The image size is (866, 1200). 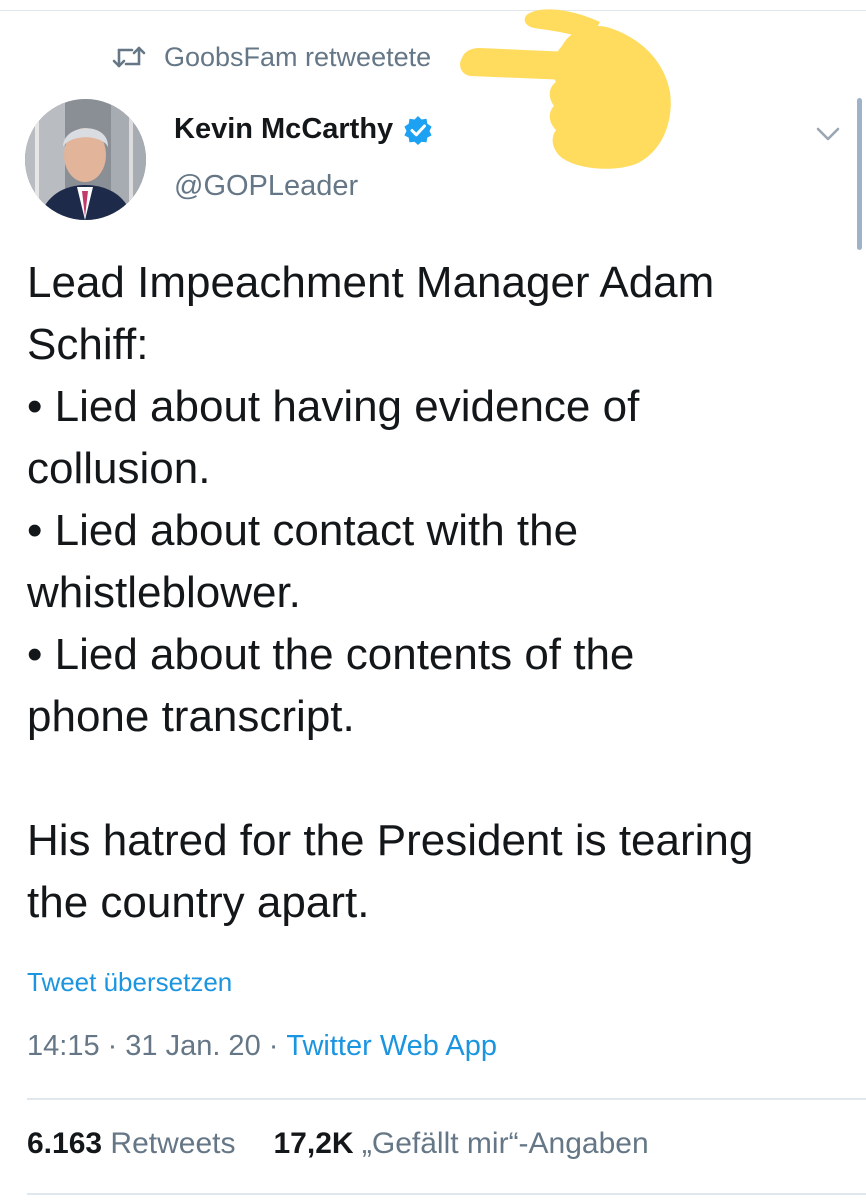 I want to click on translate-tweet-link: Tweet übersetzen, so click(x=129, y=982).